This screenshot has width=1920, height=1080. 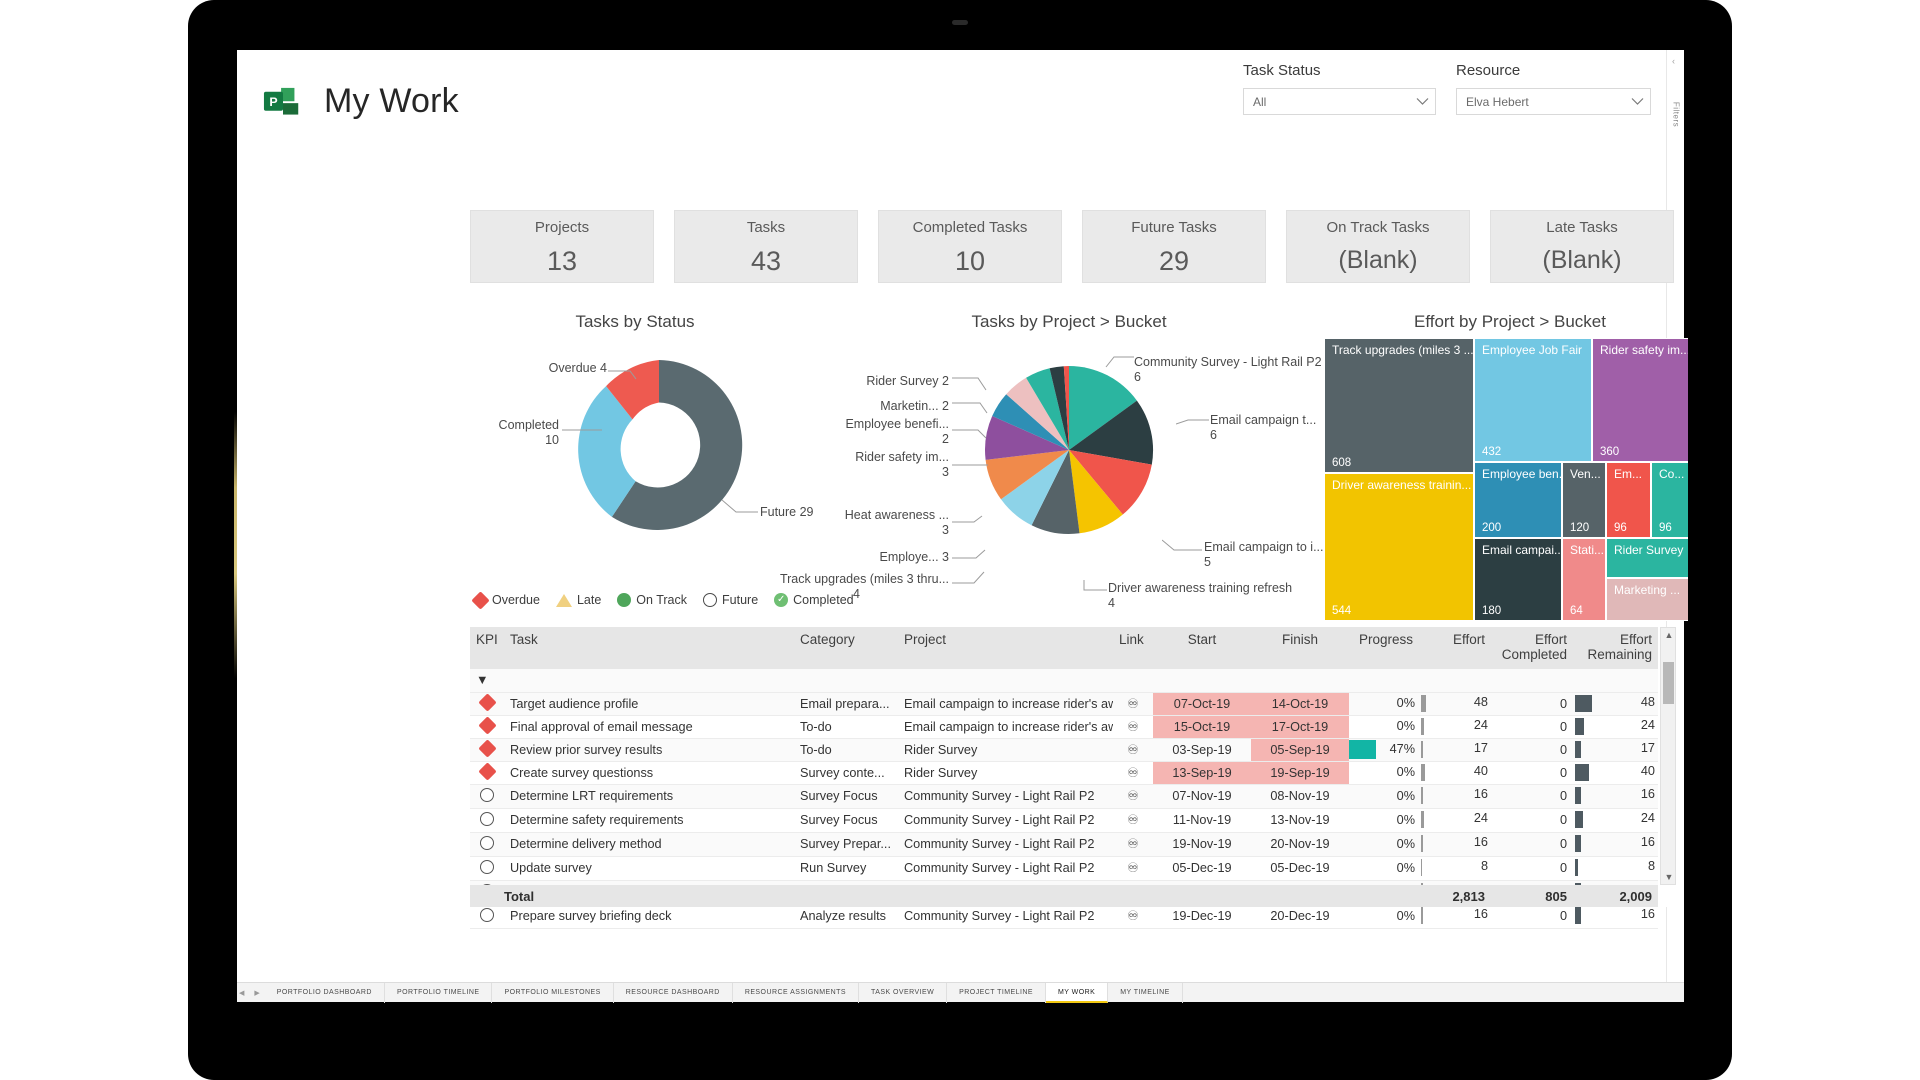 I want to click on kpi-card-future-tasks: Future Tasks 29, so click(x=1174, y=246).